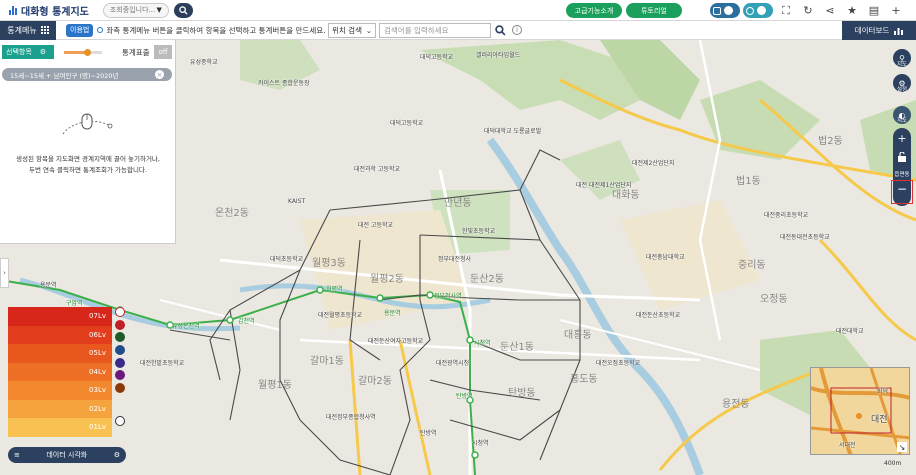 The image size is (916, 475). I want to click on map-scale: 400m, so click(893, 463).